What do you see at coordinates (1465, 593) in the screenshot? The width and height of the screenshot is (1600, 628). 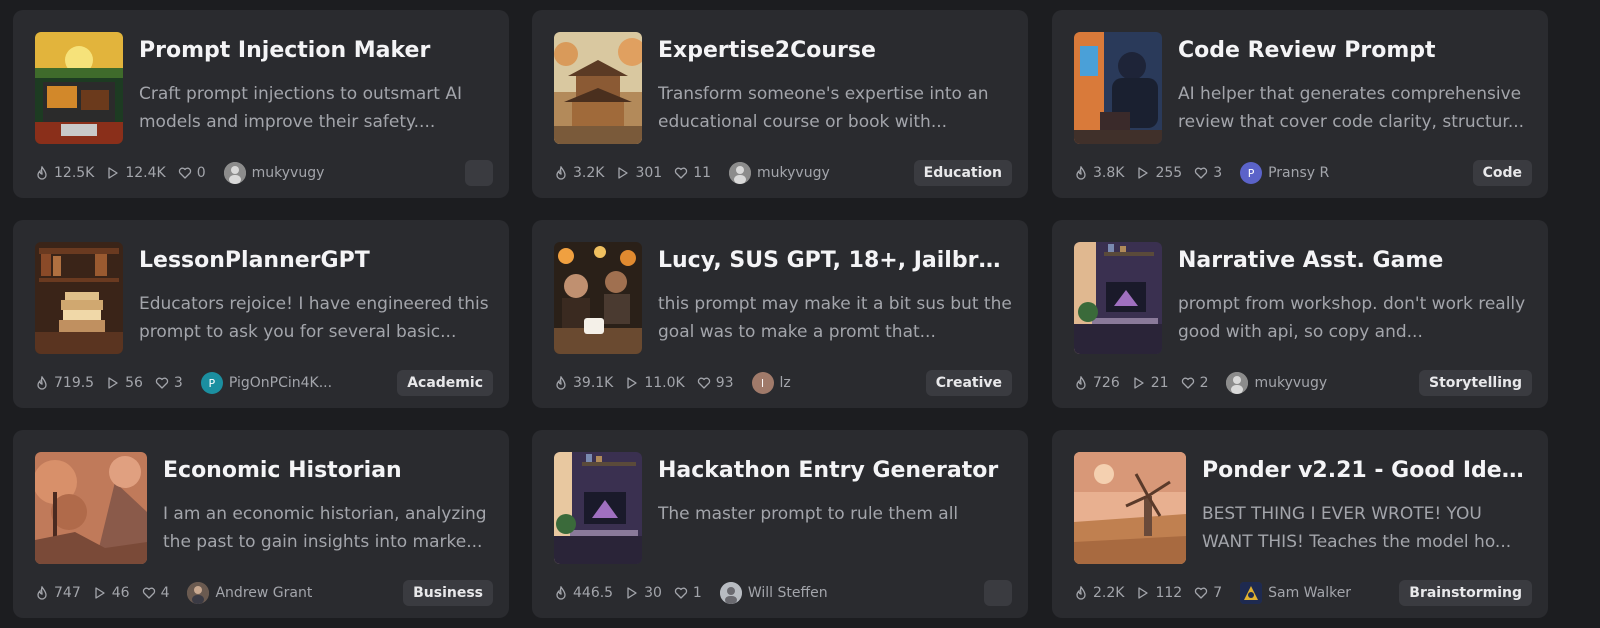 I see `category-tag: Brainstorming` at bounding box center [1465, 593].